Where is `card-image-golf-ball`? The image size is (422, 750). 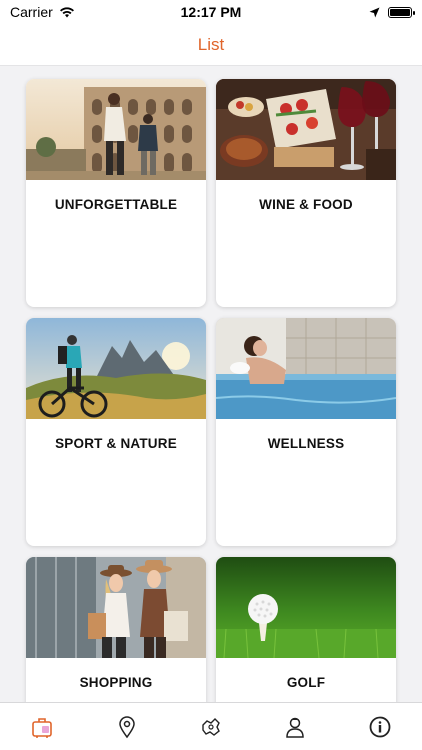
card-image-golf-ball is located at coordinates (306, 607).